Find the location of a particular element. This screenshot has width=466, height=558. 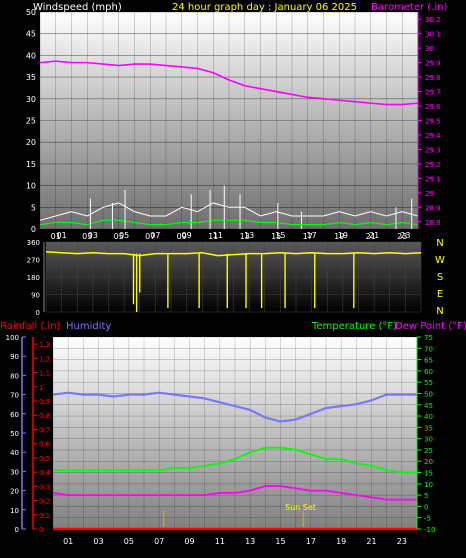

barometer-tick-label: 29 is located at coordinates (429, 194).